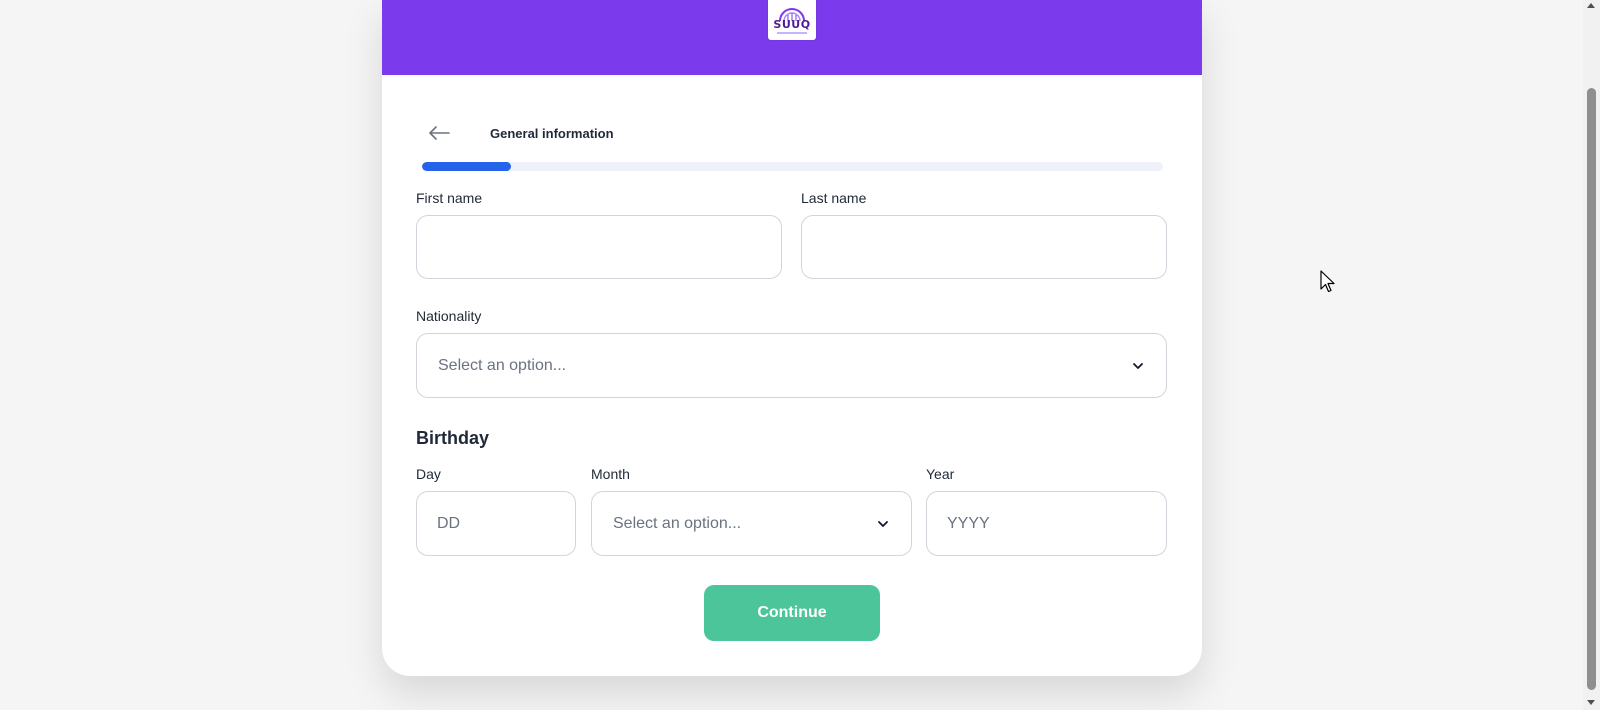 This screenshot has height=710, width=1600. What do you see at coordinates (1591, 702) in the screenshot?
I see `scroll-down-icon` at bounding box center [1591, 702].